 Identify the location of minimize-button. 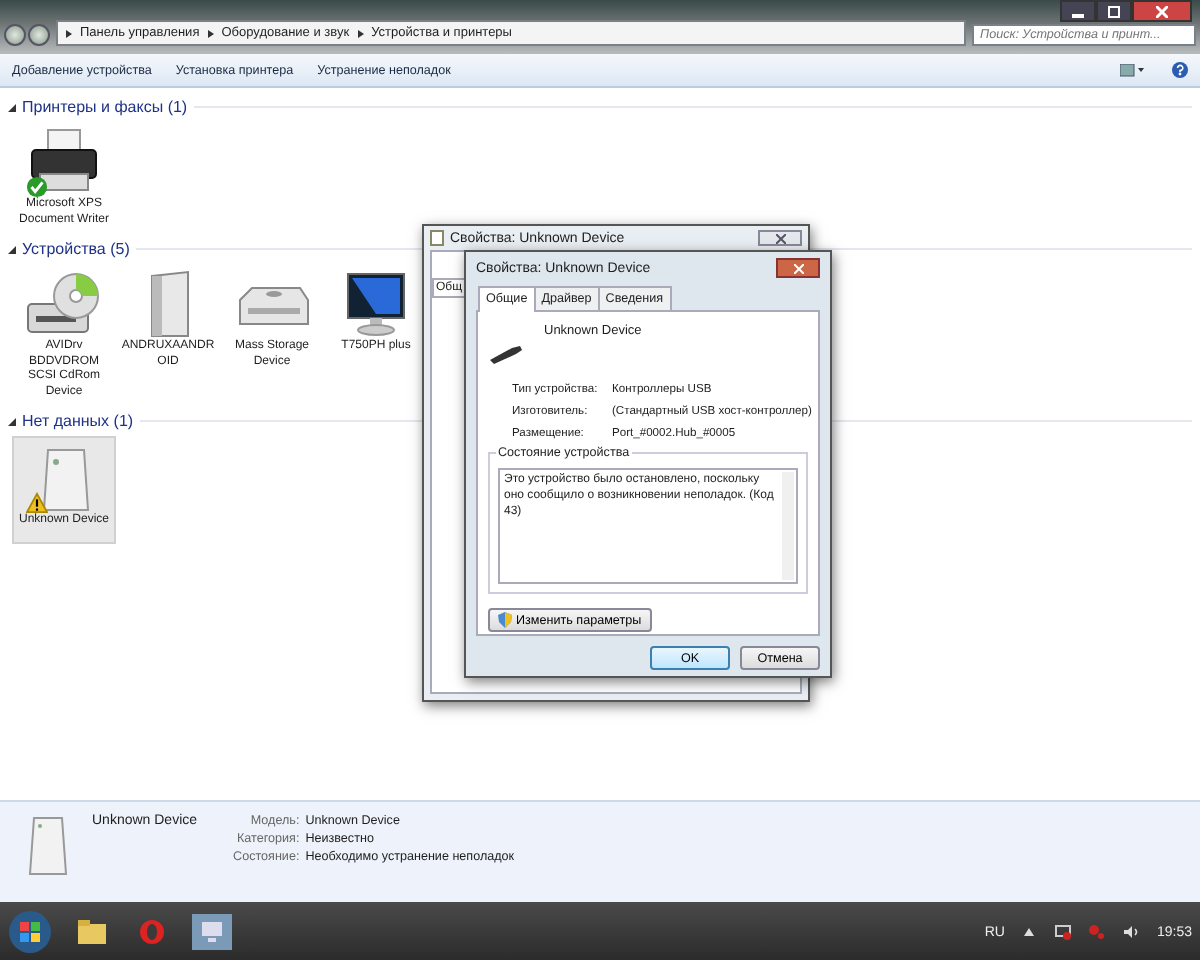
(1078, 11).